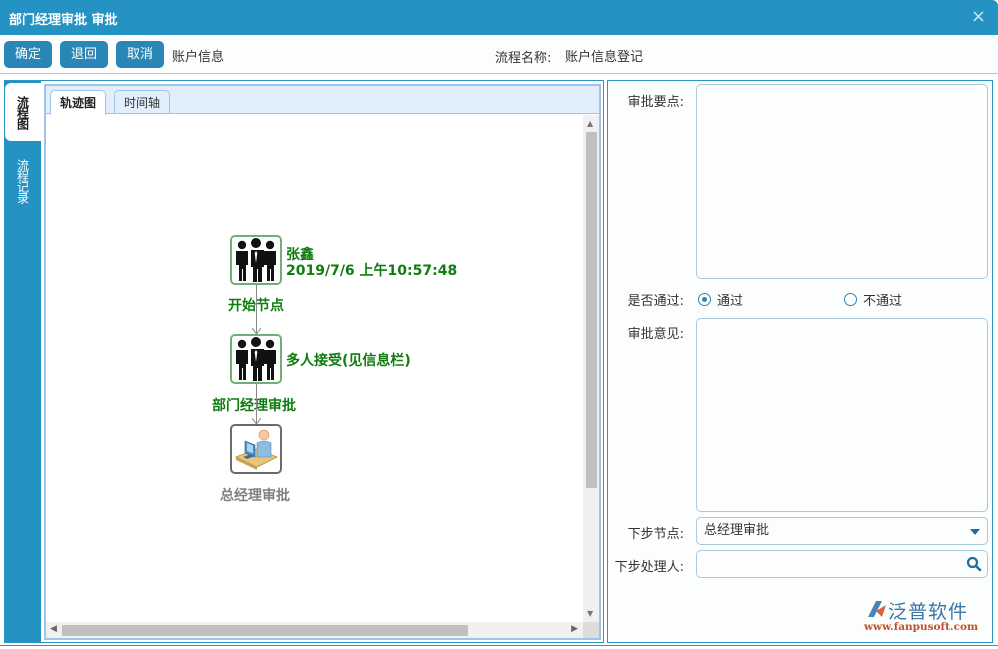  Describe the element at coordinates (604, 57) in the screenshot. I see `process-name-value: 账户信息登记` at that location.